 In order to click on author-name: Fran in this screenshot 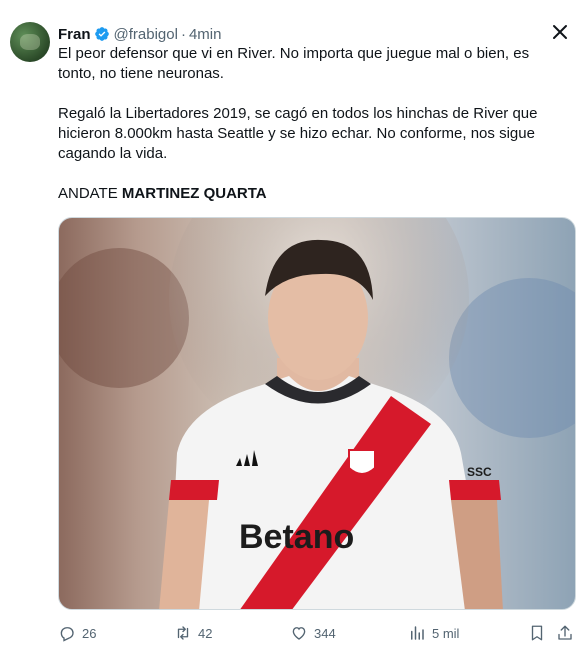, I will do `click(74, 34)`.